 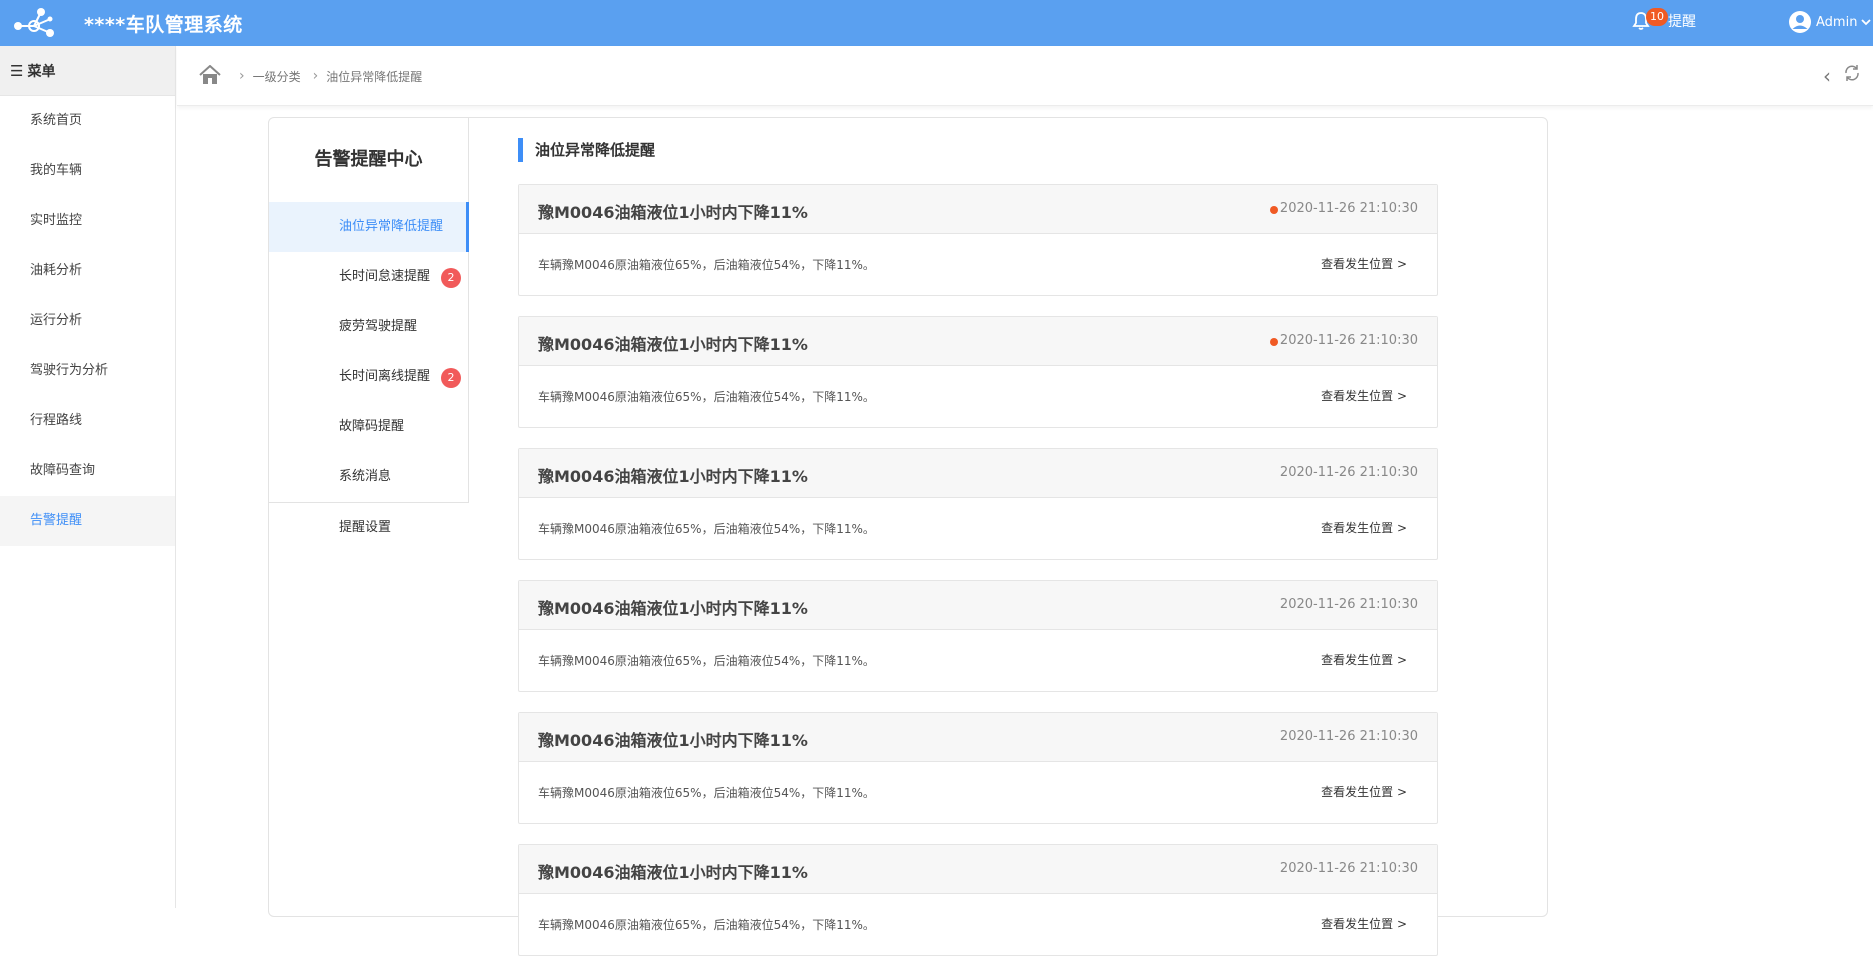 What do you see at coordinates (87, 271) in the screenshot?
I see `sidebar-item-fuel-analysis: 油耗分析` at bounding box center [87, 271].